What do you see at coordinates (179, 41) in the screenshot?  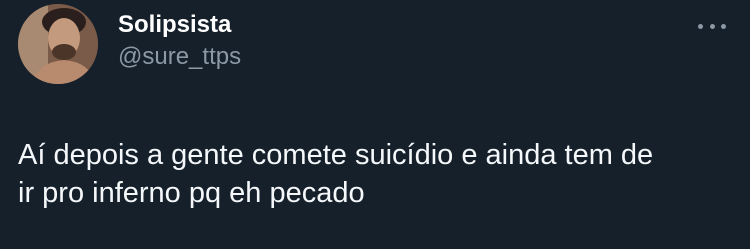 I see `author-info: Solipsista @sure_ttps` at bounding box center [179, 41].